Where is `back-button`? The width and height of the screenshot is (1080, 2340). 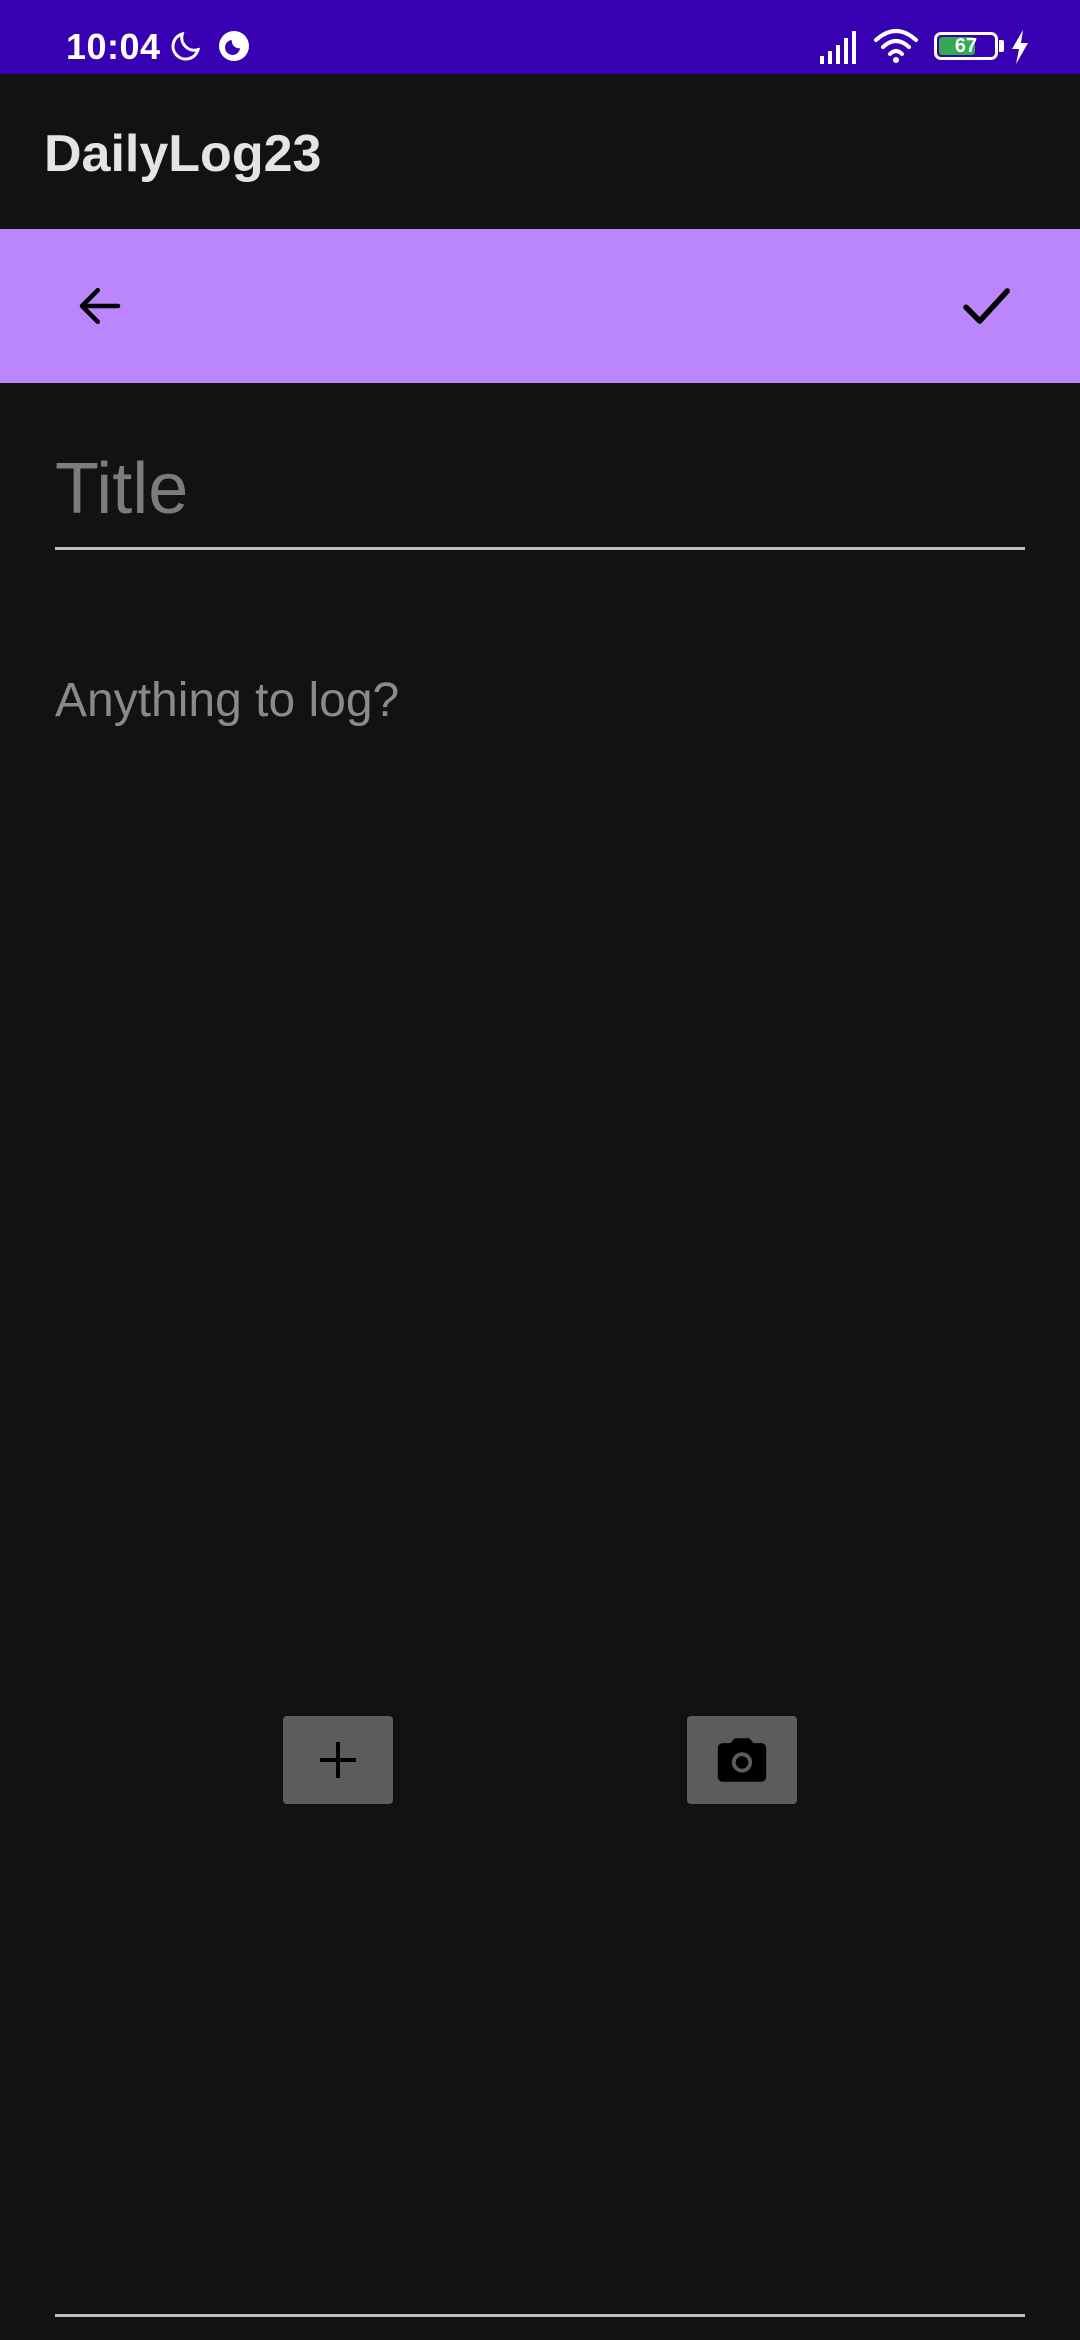
back-button is located at coordinates (100, 306).